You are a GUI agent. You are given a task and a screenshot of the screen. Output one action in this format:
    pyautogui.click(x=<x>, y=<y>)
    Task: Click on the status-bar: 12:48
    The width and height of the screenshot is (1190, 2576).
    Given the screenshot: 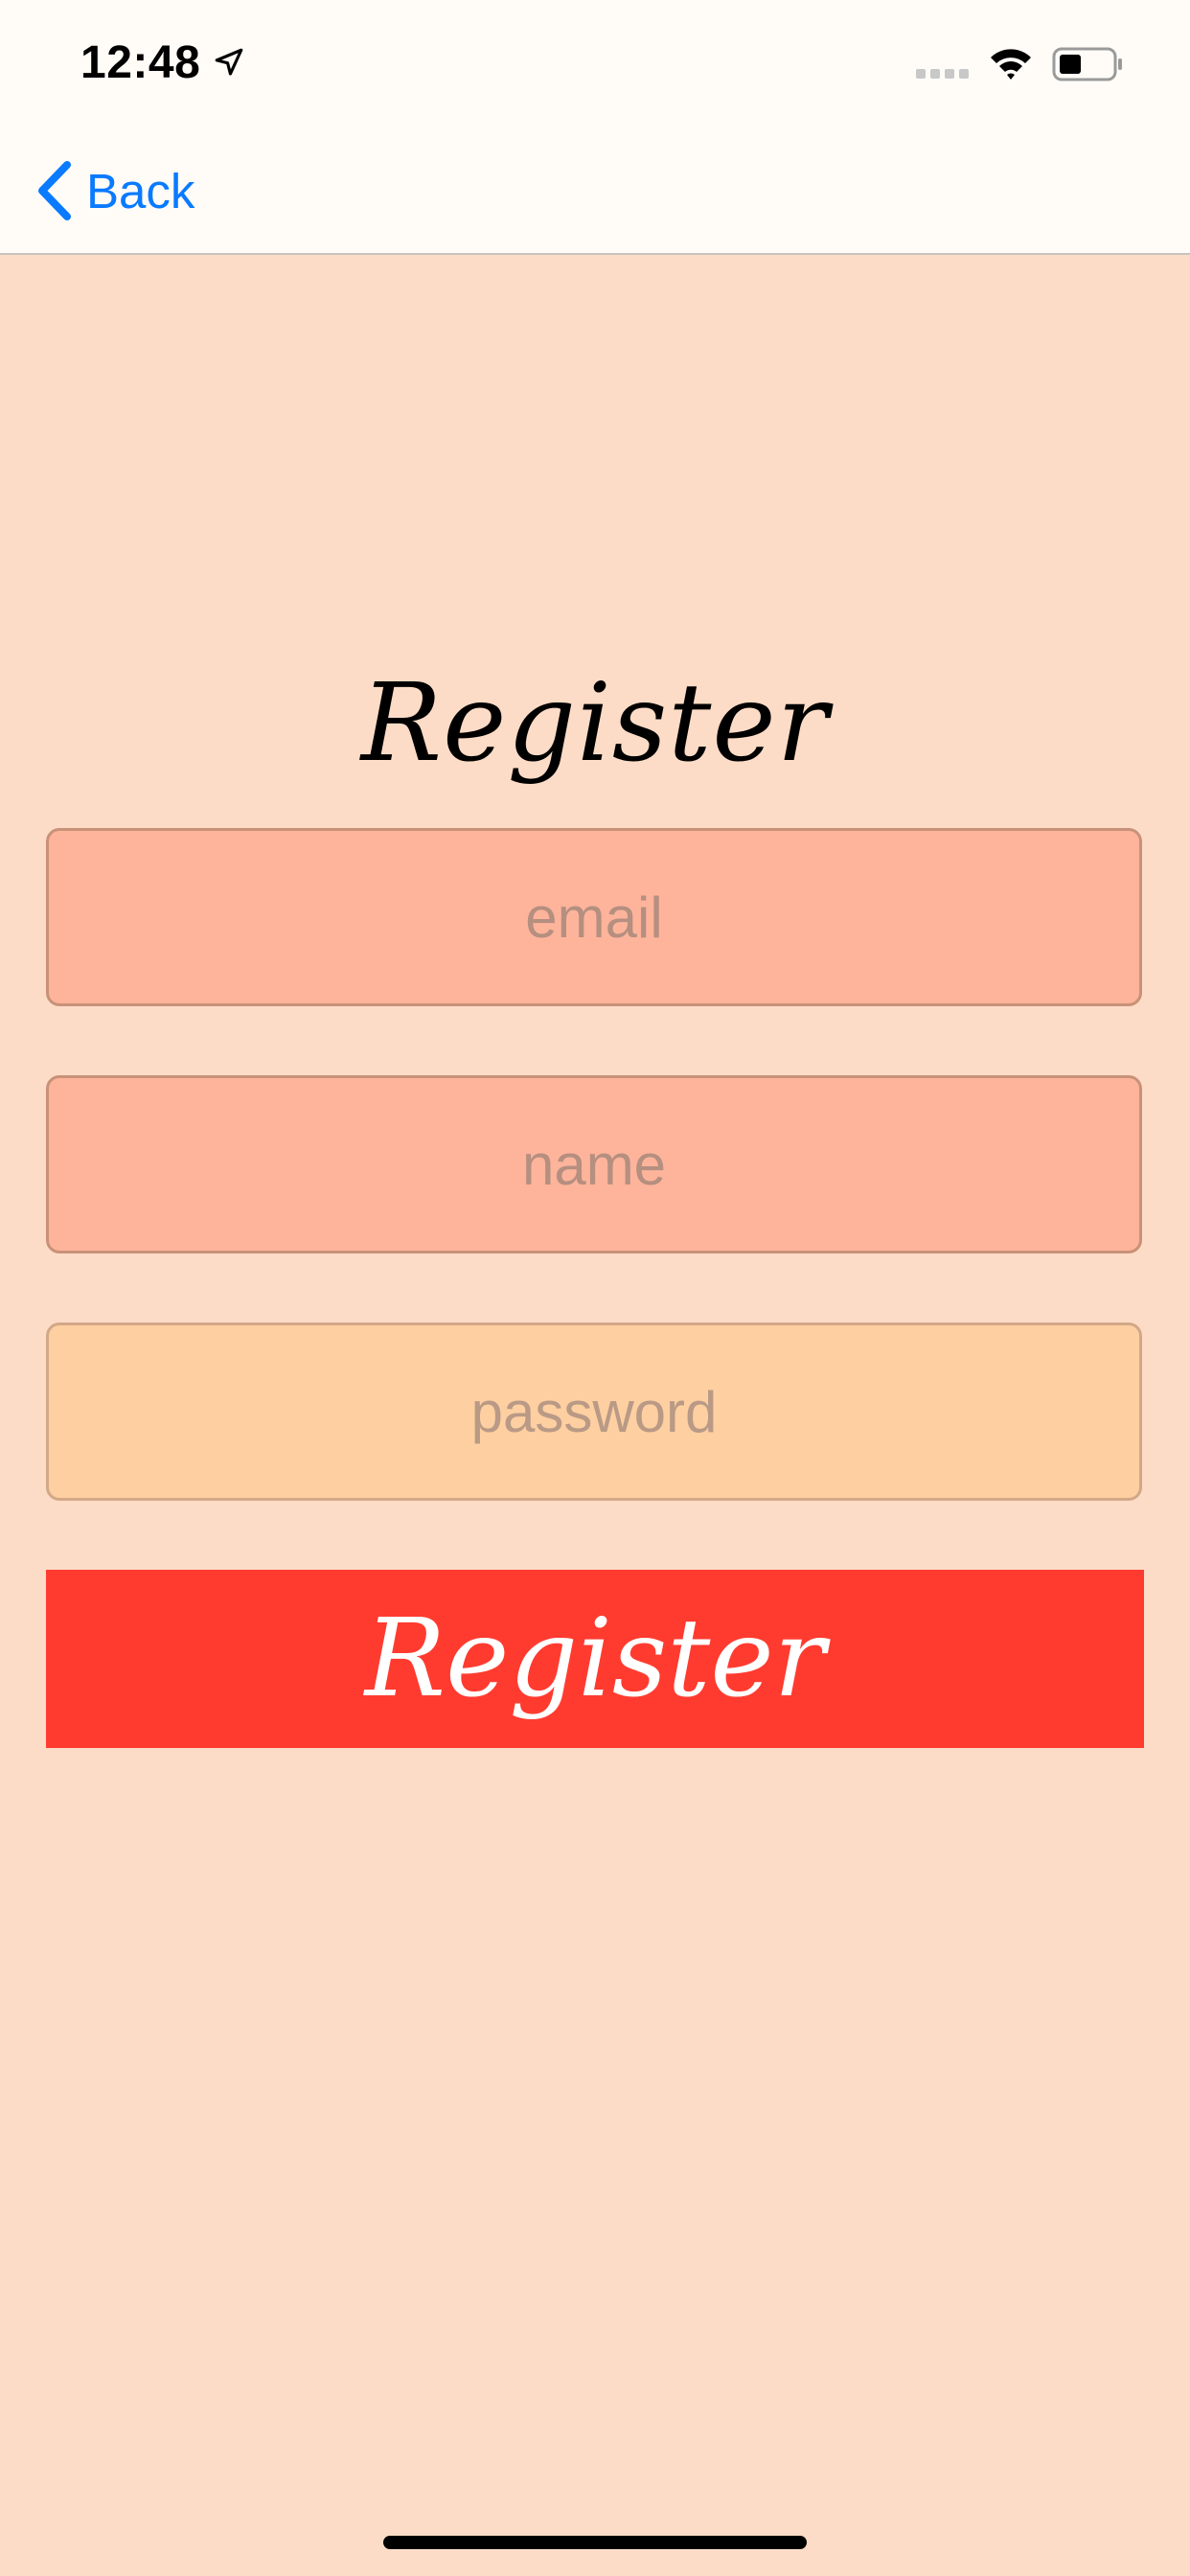 What is the action you would take?
    pyautogui.click(x=595, y=63)
    